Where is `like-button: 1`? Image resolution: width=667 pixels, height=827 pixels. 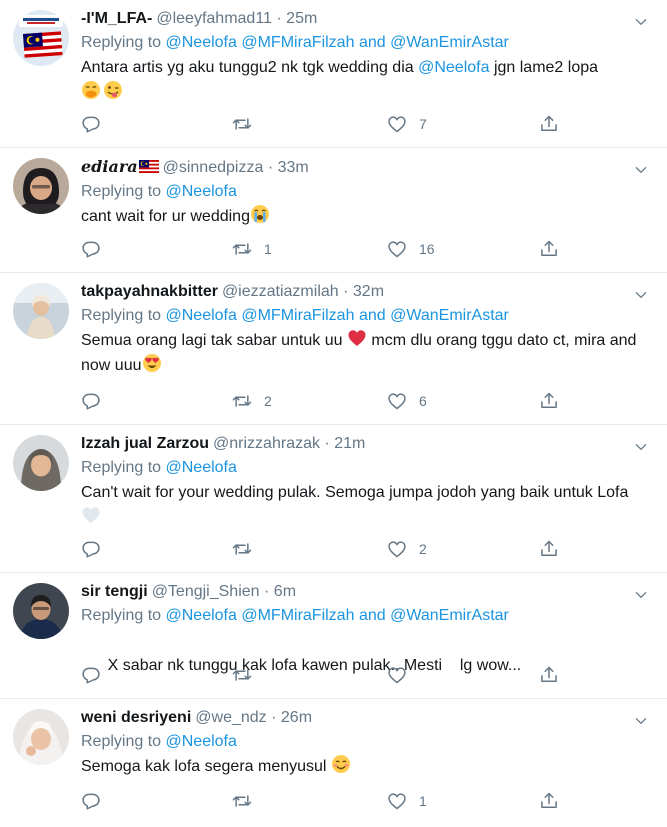
like-button: 1 is located at coordinates (407, 801).